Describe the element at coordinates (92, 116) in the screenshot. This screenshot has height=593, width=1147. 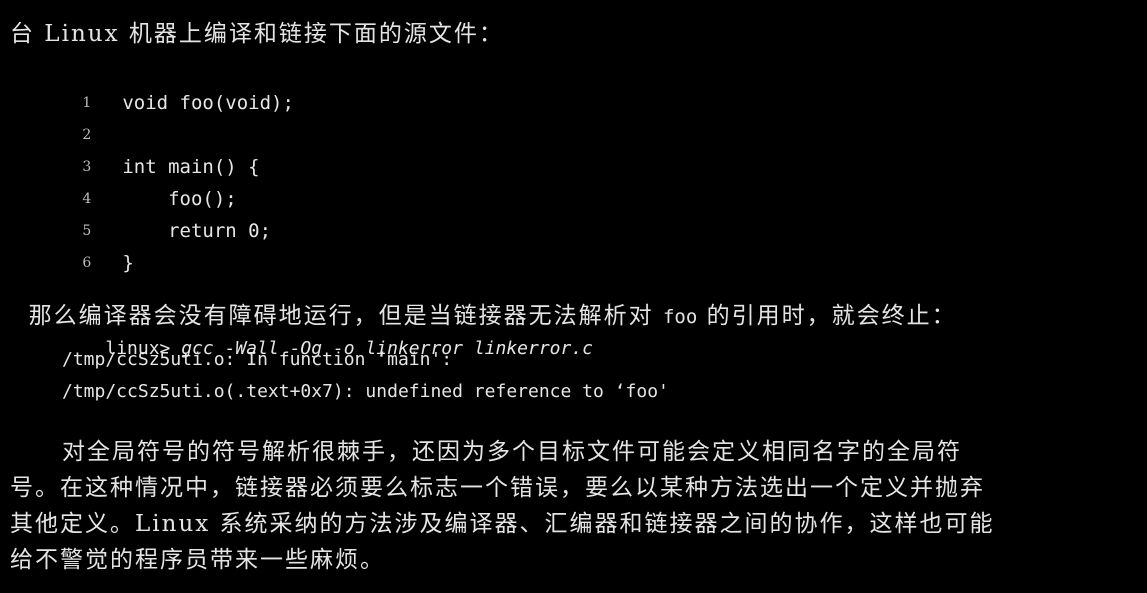
I see `code-line: 2` at that location.